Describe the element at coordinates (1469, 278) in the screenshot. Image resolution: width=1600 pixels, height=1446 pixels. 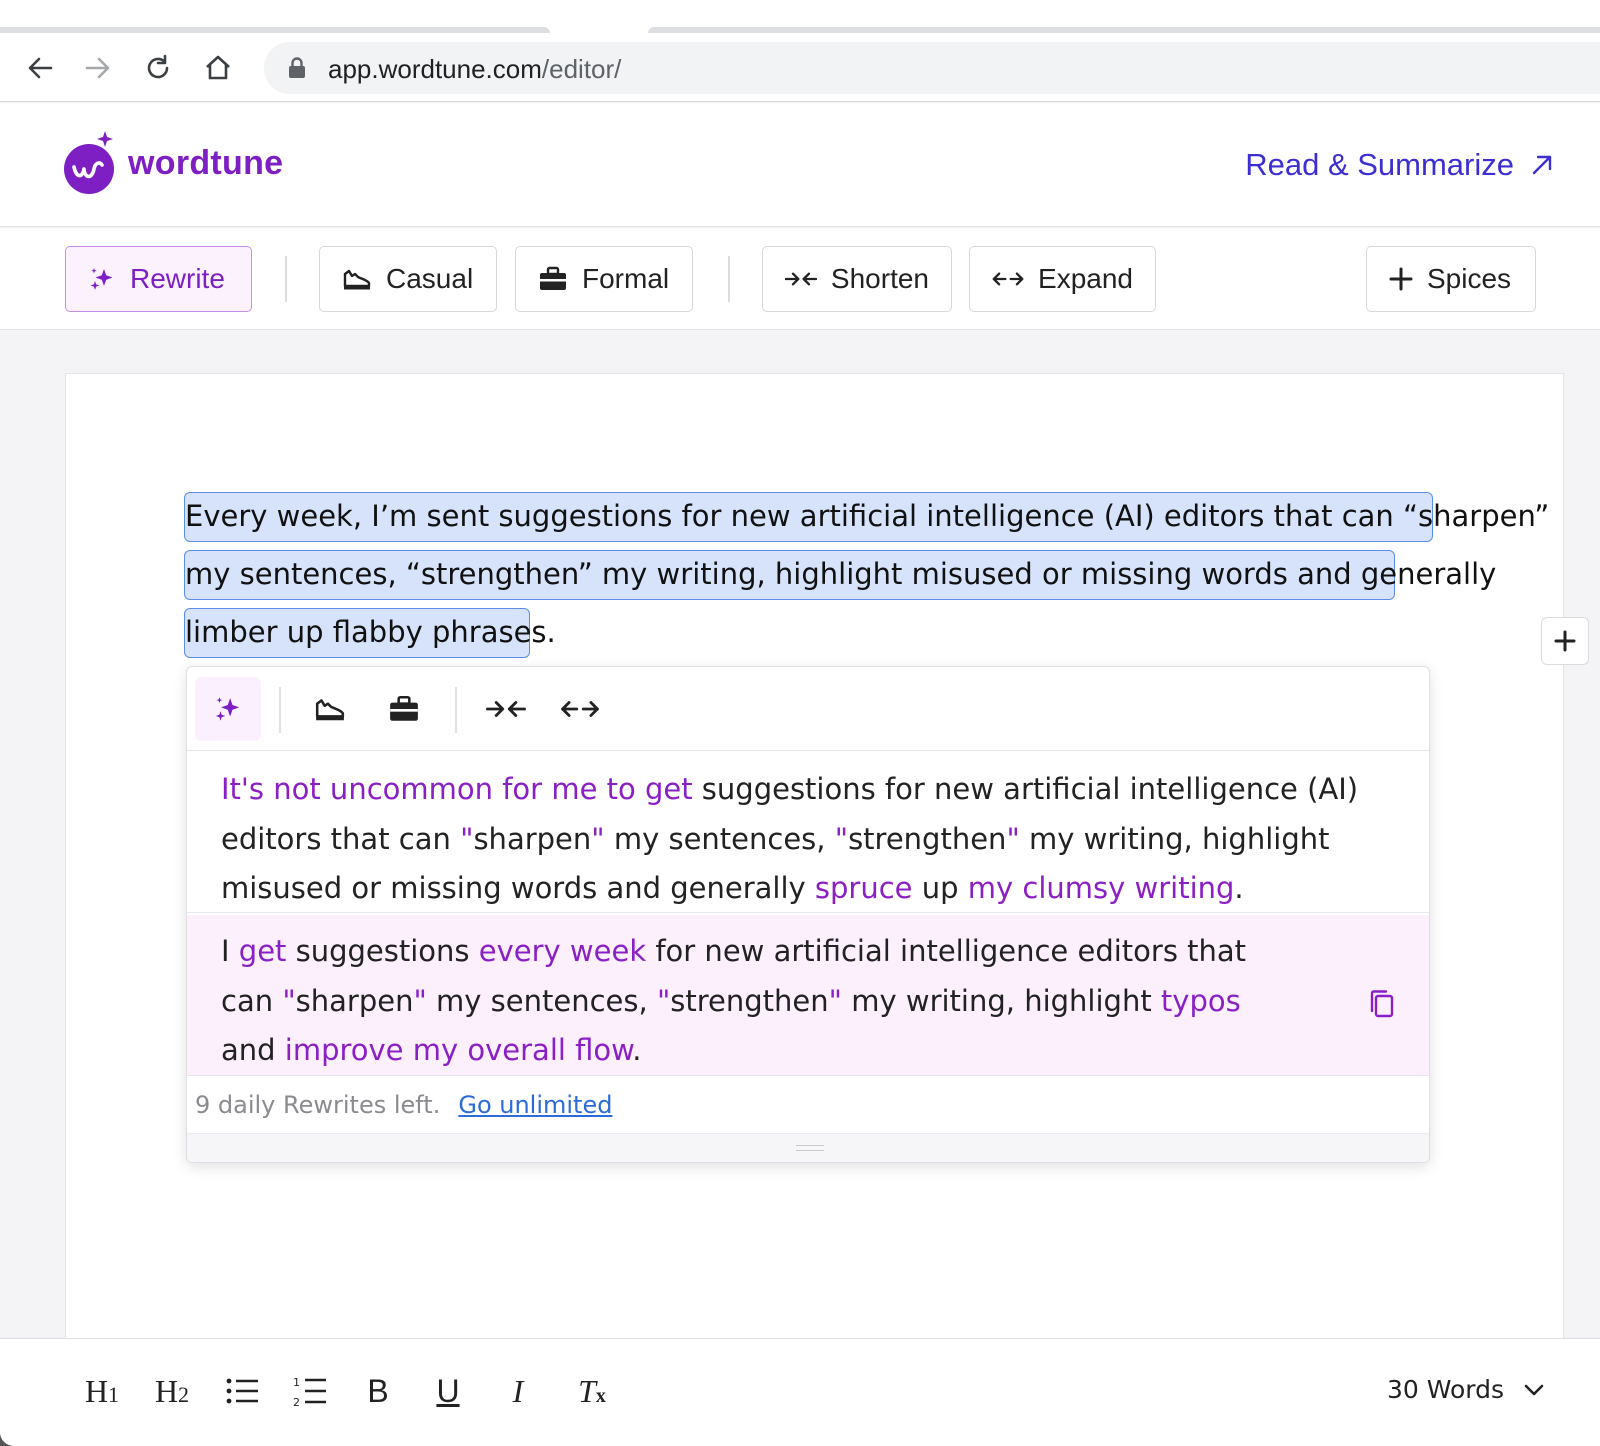
I see `spices-label: Spices` at that location.